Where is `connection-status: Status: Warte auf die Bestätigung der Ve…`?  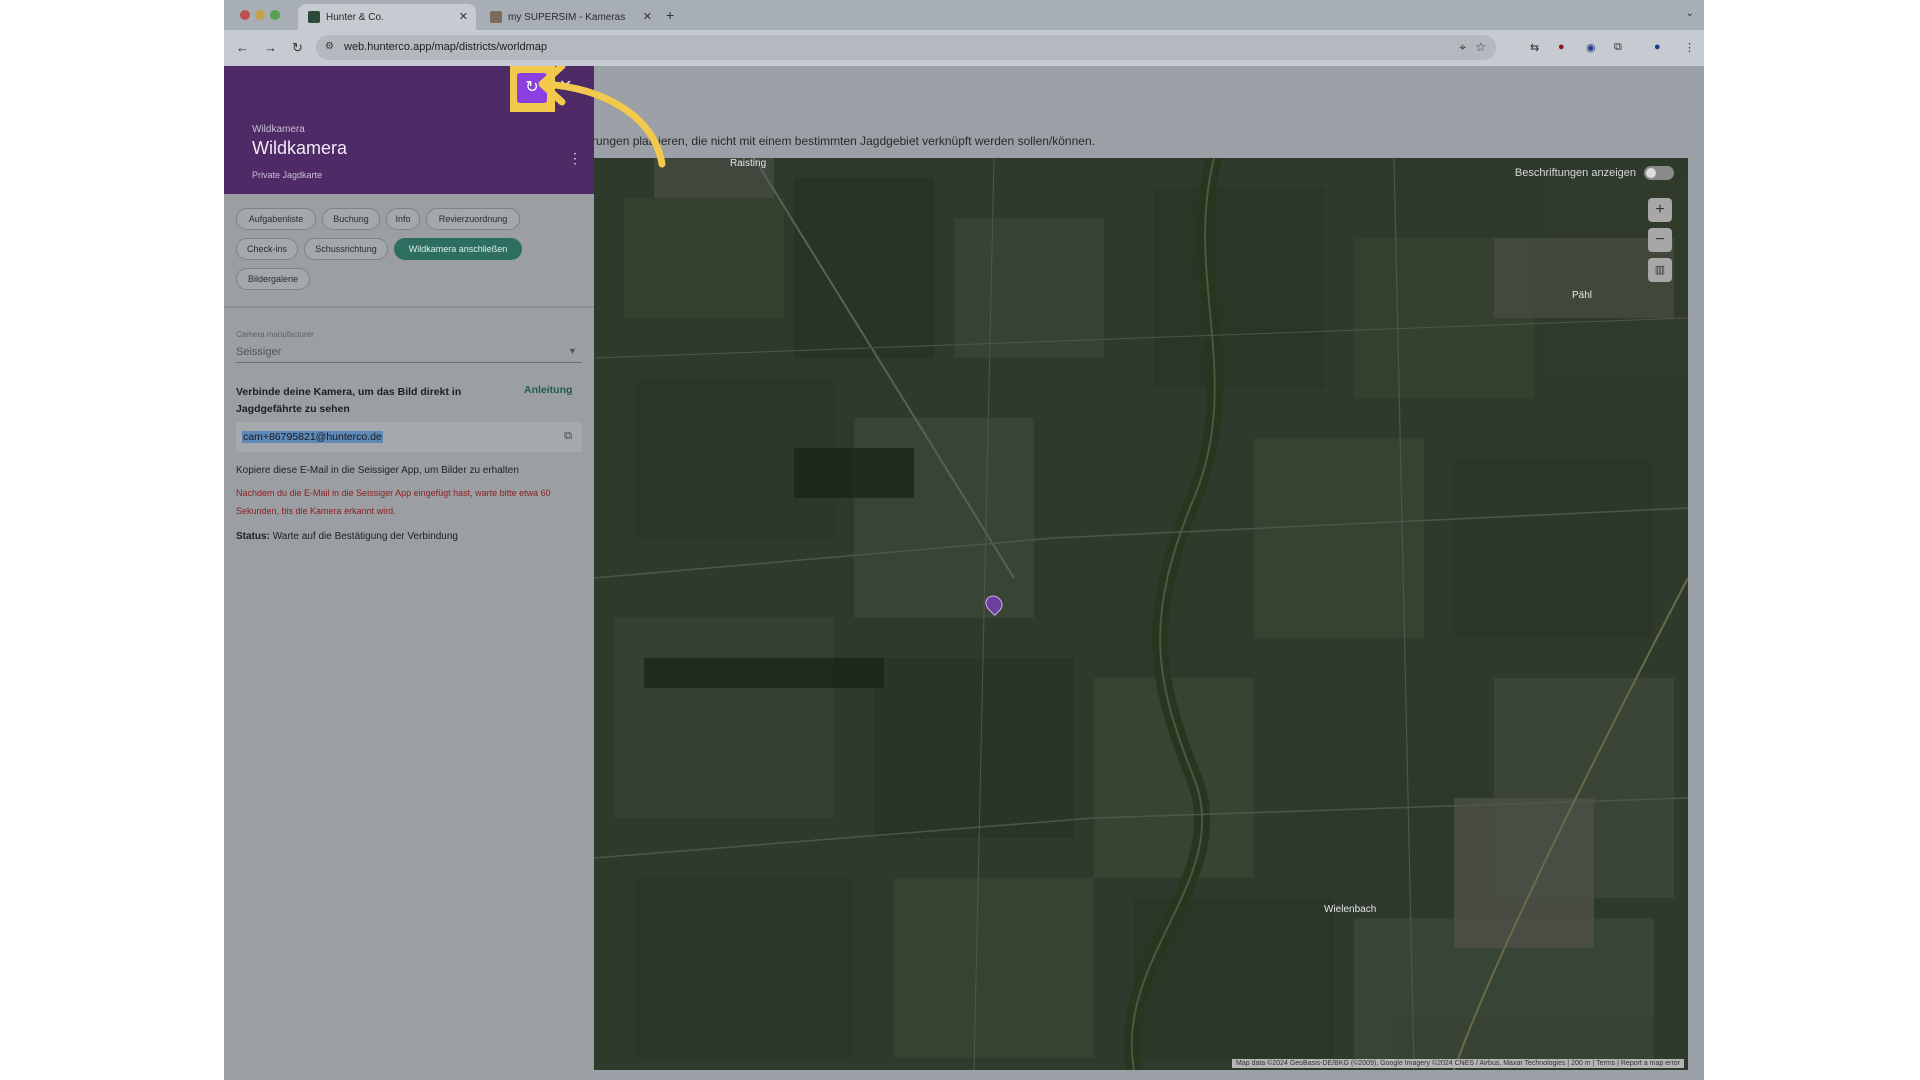
connection-status: Status: Warte auf die Bestätigung der Ve… is located at coordinates (347, 536).